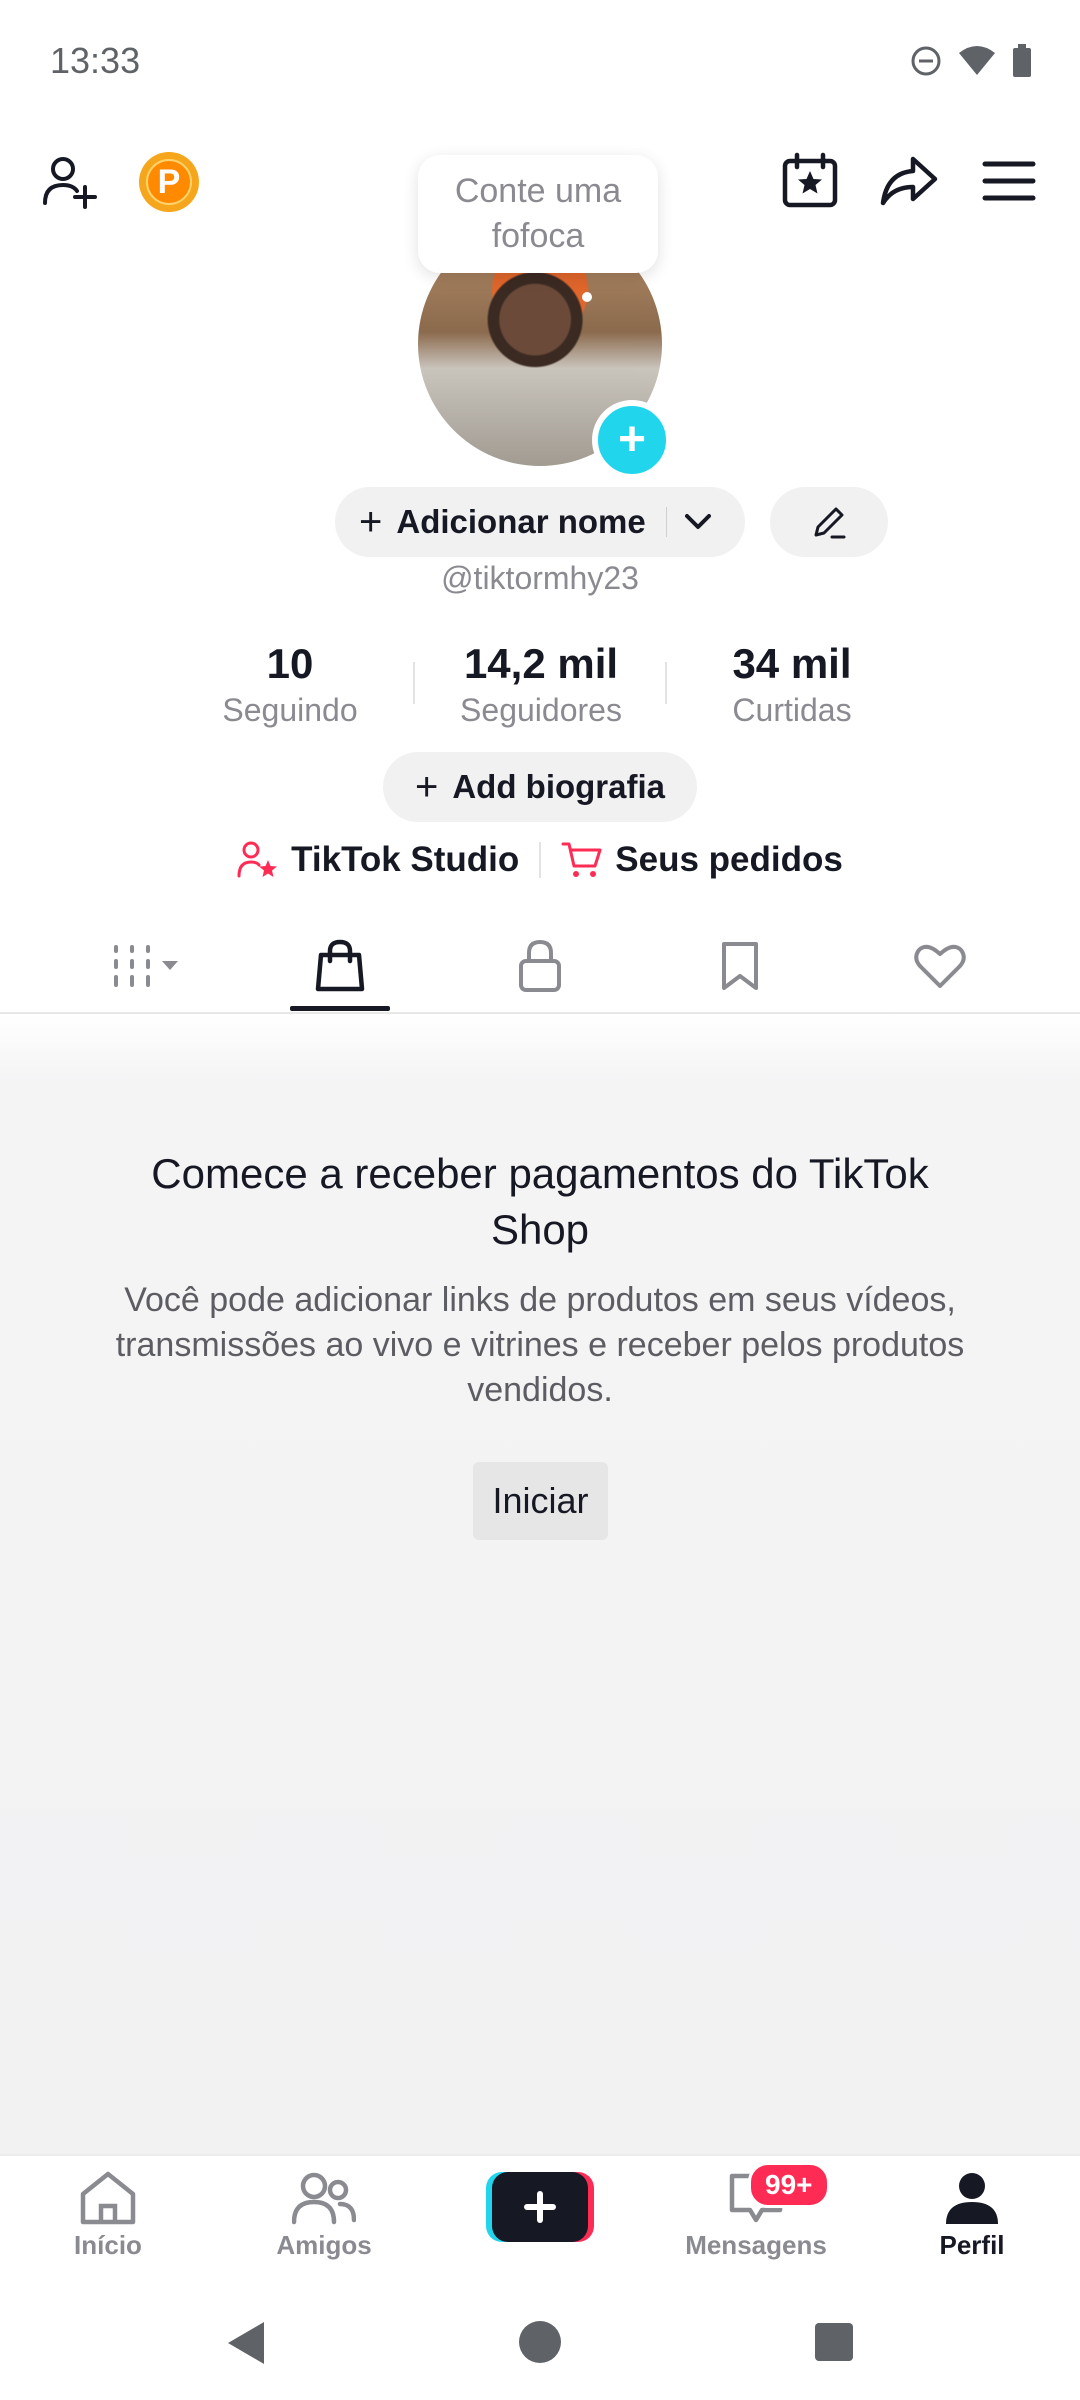 This screenshot has width=1080, height=2400. I want to click on lock-icon, so click(540, 965).